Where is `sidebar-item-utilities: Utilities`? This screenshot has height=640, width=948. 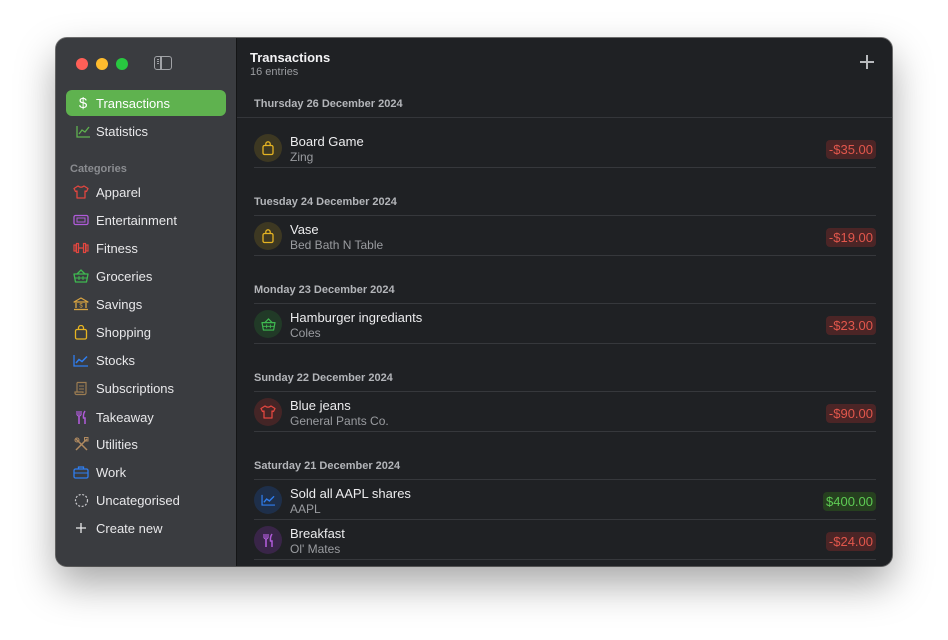 sidebar-item-utilities: Utilities is located at coordinates (146, 444).